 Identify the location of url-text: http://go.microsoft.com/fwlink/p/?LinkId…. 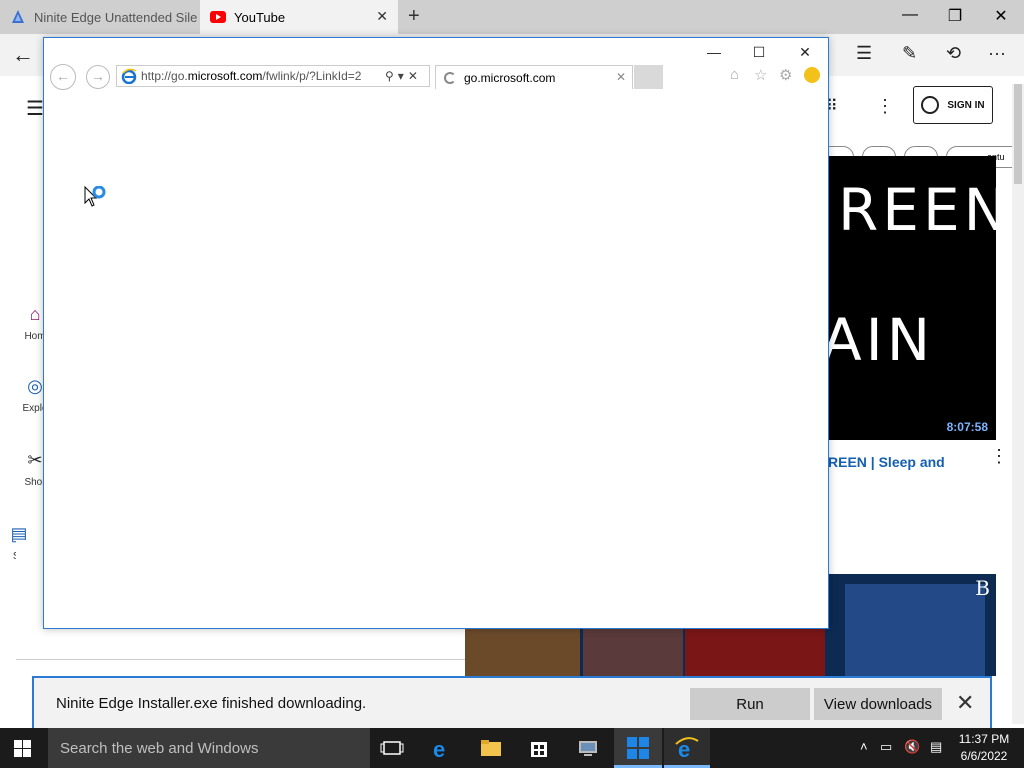
(251, 76).